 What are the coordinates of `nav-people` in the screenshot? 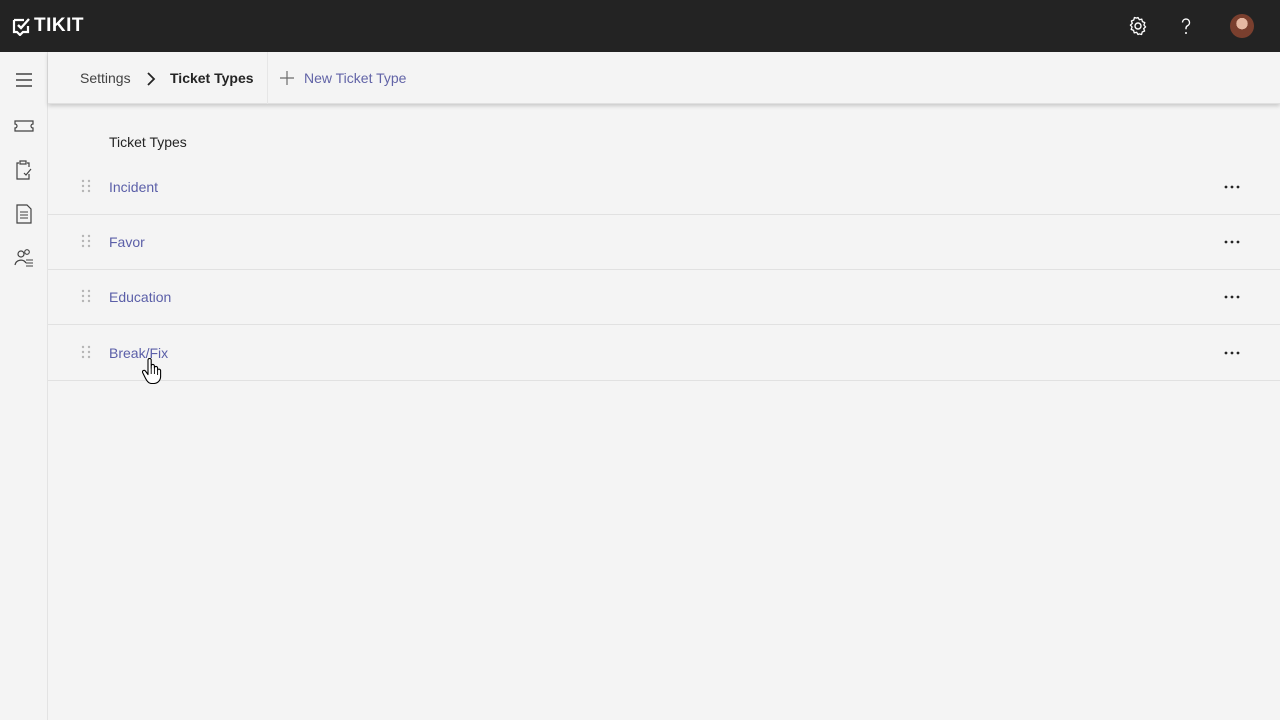 It's located at (24, 258).